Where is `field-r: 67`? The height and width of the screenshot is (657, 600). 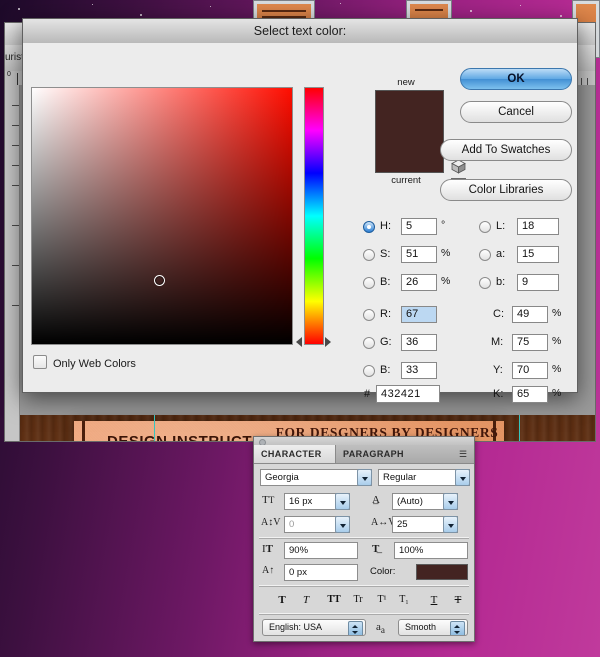 field-r: 67 is located at coordinates (419, 314).